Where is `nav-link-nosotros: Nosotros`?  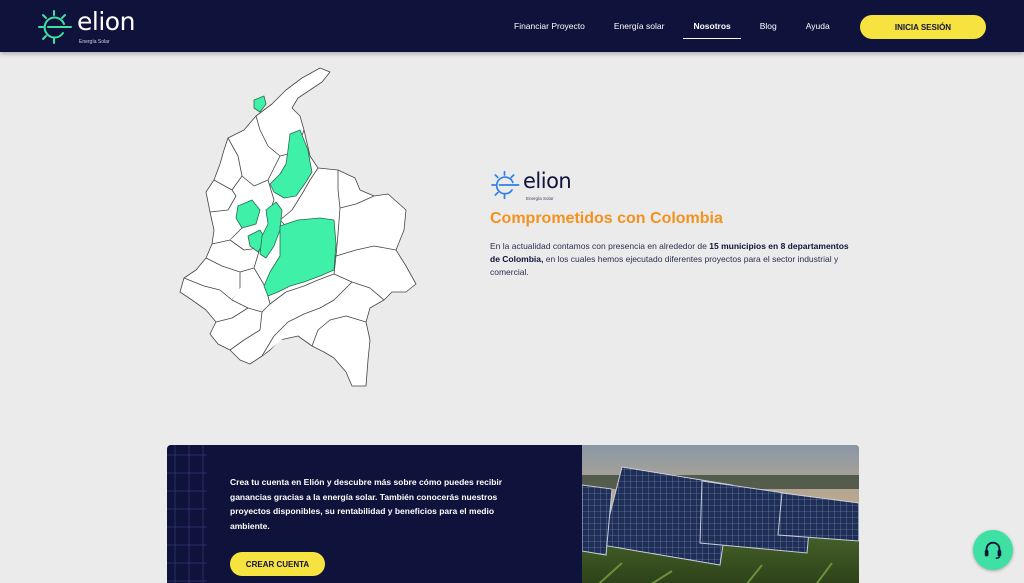 nav-link-nosotros: Nosotros is located at coordinates (712, 30).